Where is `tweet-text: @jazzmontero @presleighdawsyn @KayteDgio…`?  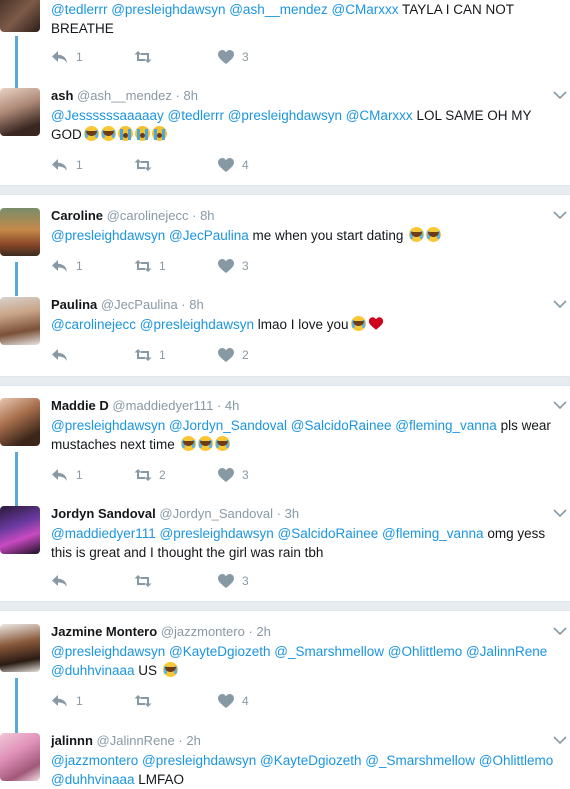 tweet-text: @jazzmontero @presleighdawsyn @KayteDgio… is located at coordinates (306, 770).